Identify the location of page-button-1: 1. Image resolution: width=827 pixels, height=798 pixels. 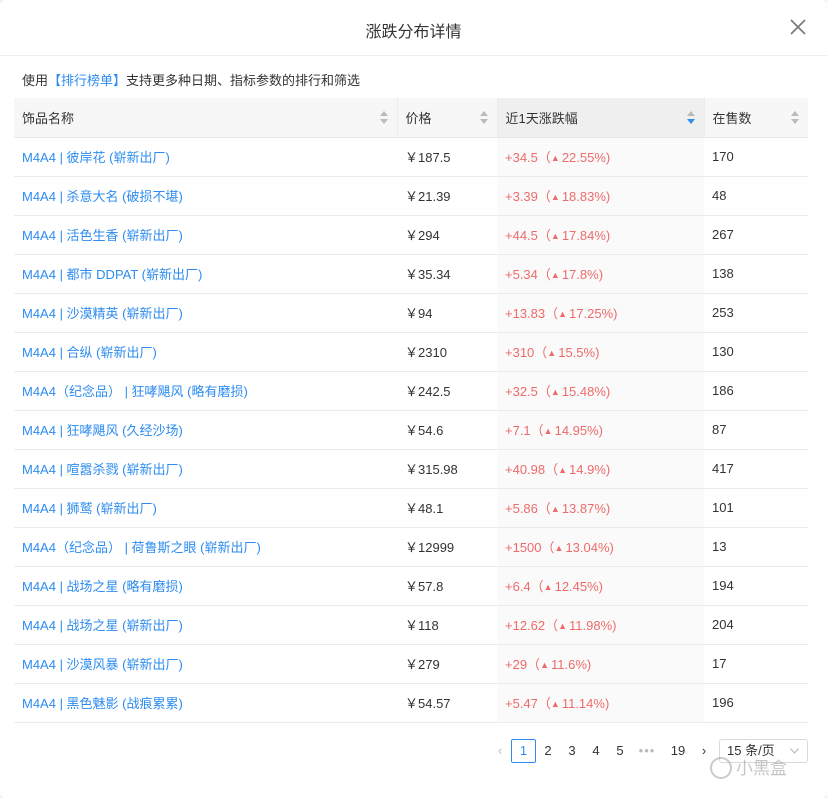
(523, 751).